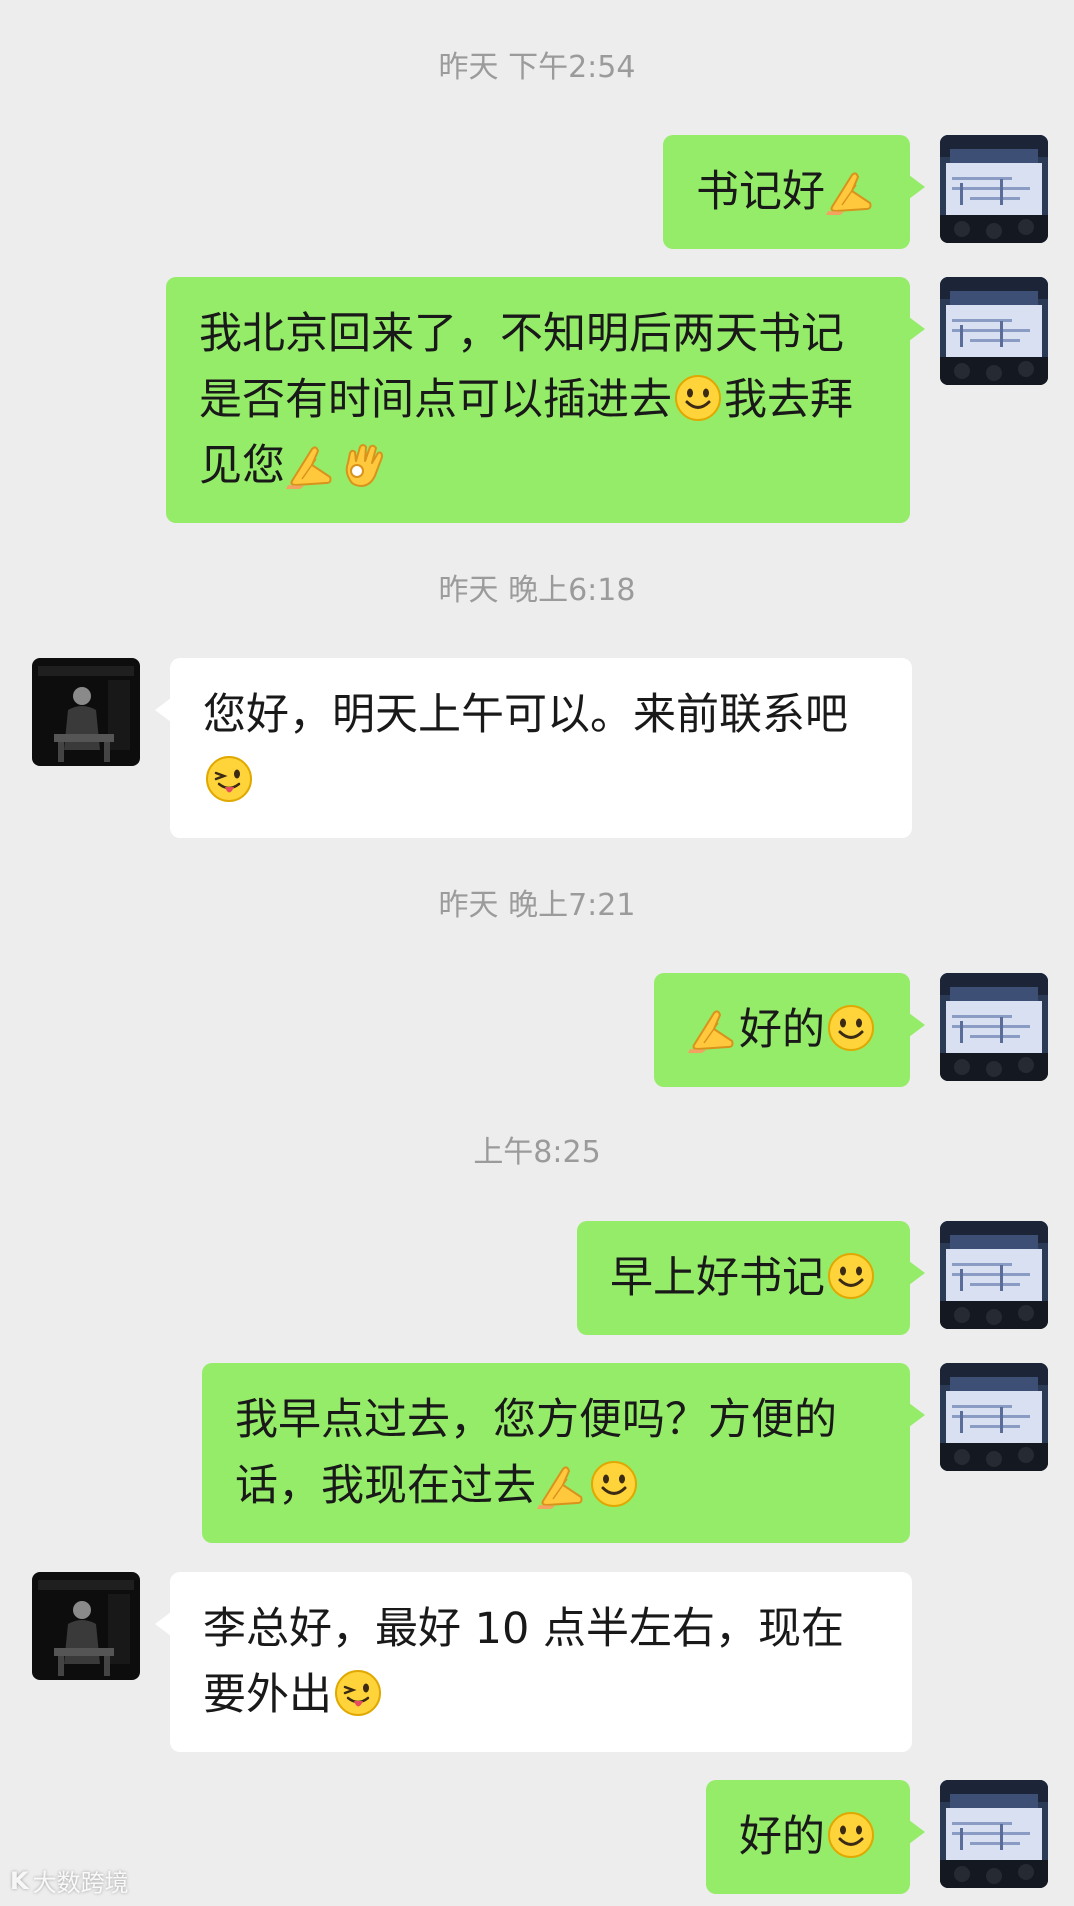  I want to click on message-text: 我早点过去，您方便吗？方便的话，我现在过去, so click(536, 1453).